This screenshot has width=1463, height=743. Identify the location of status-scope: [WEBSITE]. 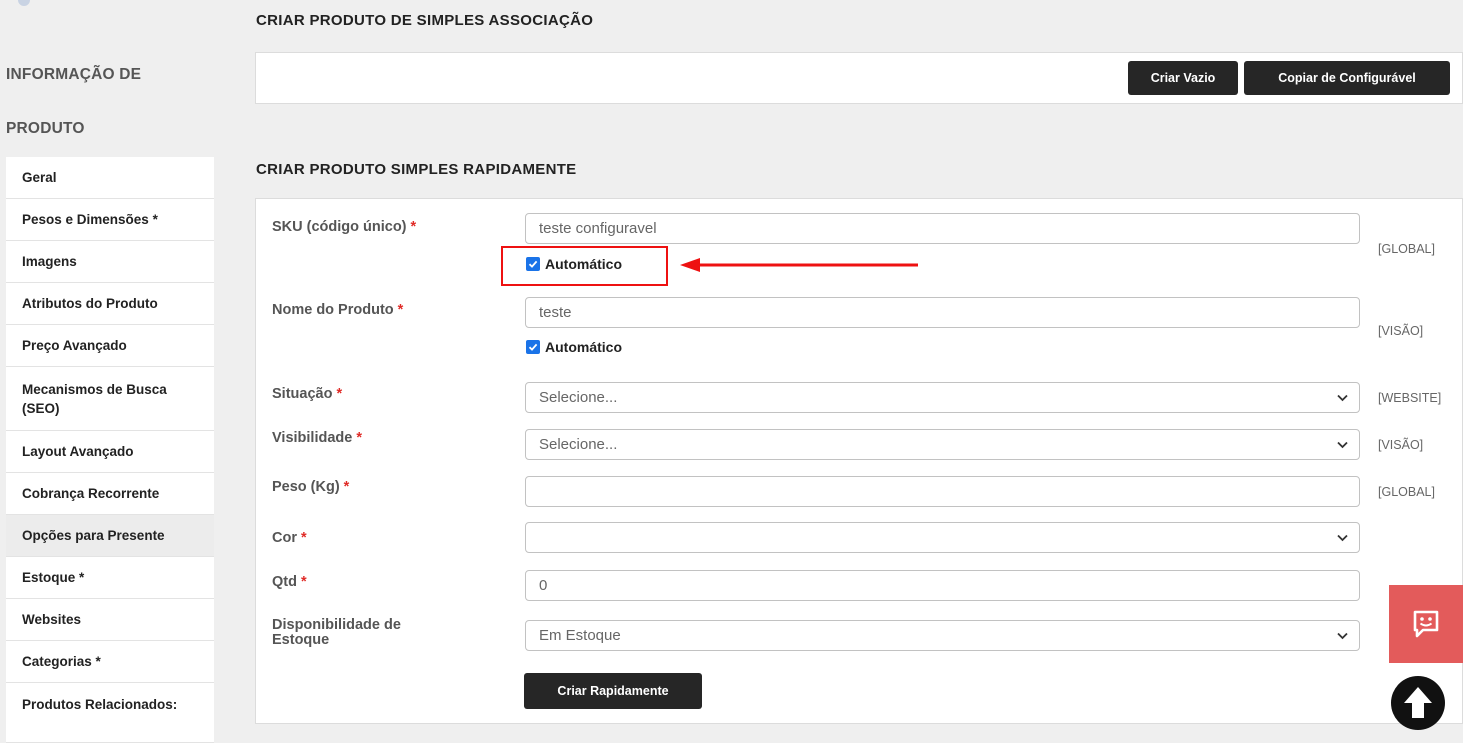
(1410, 398).